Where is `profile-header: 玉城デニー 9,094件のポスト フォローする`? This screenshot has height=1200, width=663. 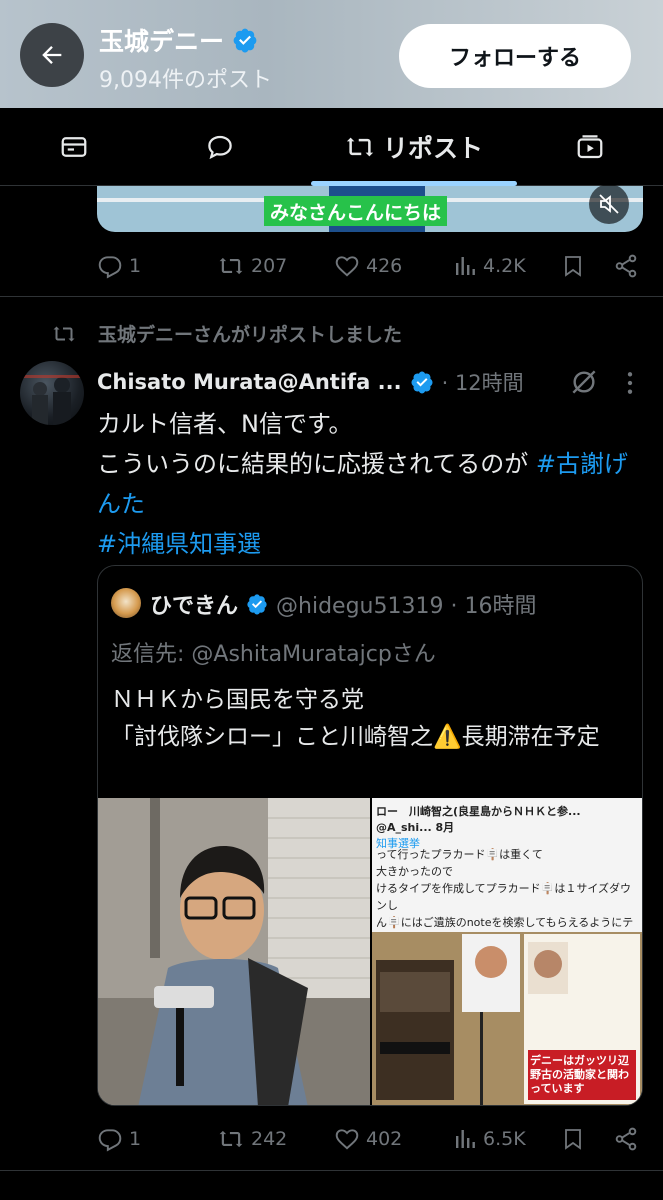
profile-header: 玉城デニー 9,094件のポスト フォローする is located at coordinates (331, 54).